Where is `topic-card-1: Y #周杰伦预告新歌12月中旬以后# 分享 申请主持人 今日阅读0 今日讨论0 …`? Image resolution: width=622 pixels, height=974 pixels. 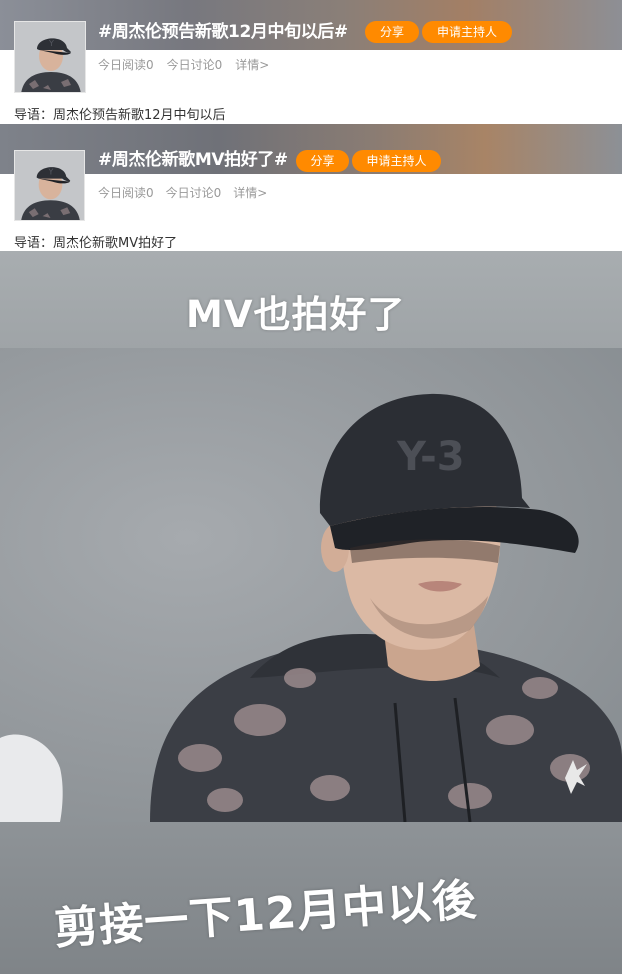 topic-card-1: Y #周杰伦预告新歌12月中旬以后# 分享 申请主持人 今日阅读0 今日讨论0 … is located at coordinates (311, 62).